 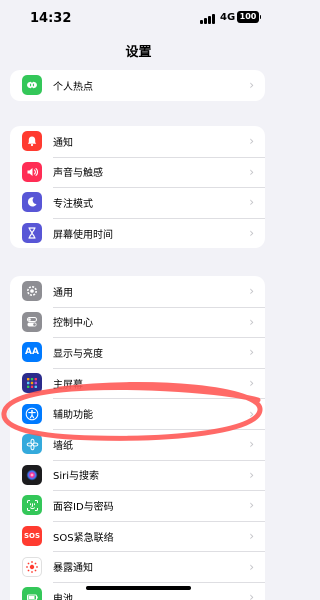 What do you see at coordinates (83, 235) in the screenshot?
I see `settings-row-label: 屏幕使用时间` at bounding box center [83, 235].